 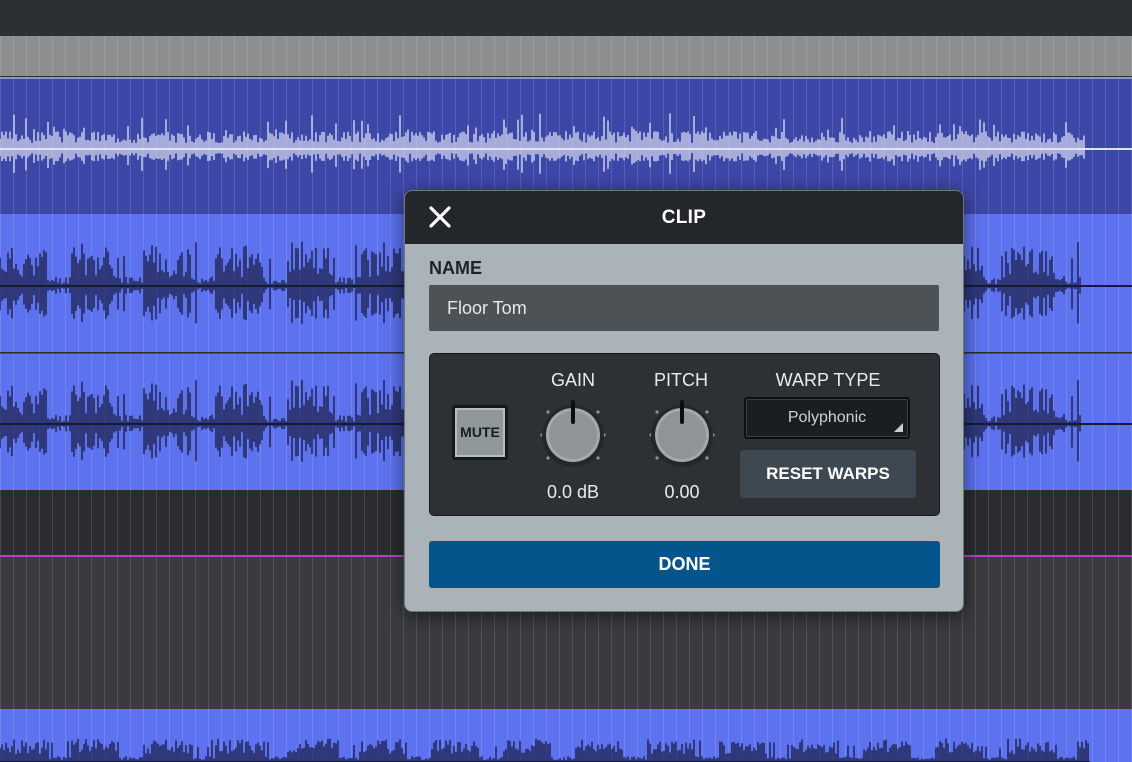 I want to click on dialog-header: CLIP, so click(x=684, y=217).